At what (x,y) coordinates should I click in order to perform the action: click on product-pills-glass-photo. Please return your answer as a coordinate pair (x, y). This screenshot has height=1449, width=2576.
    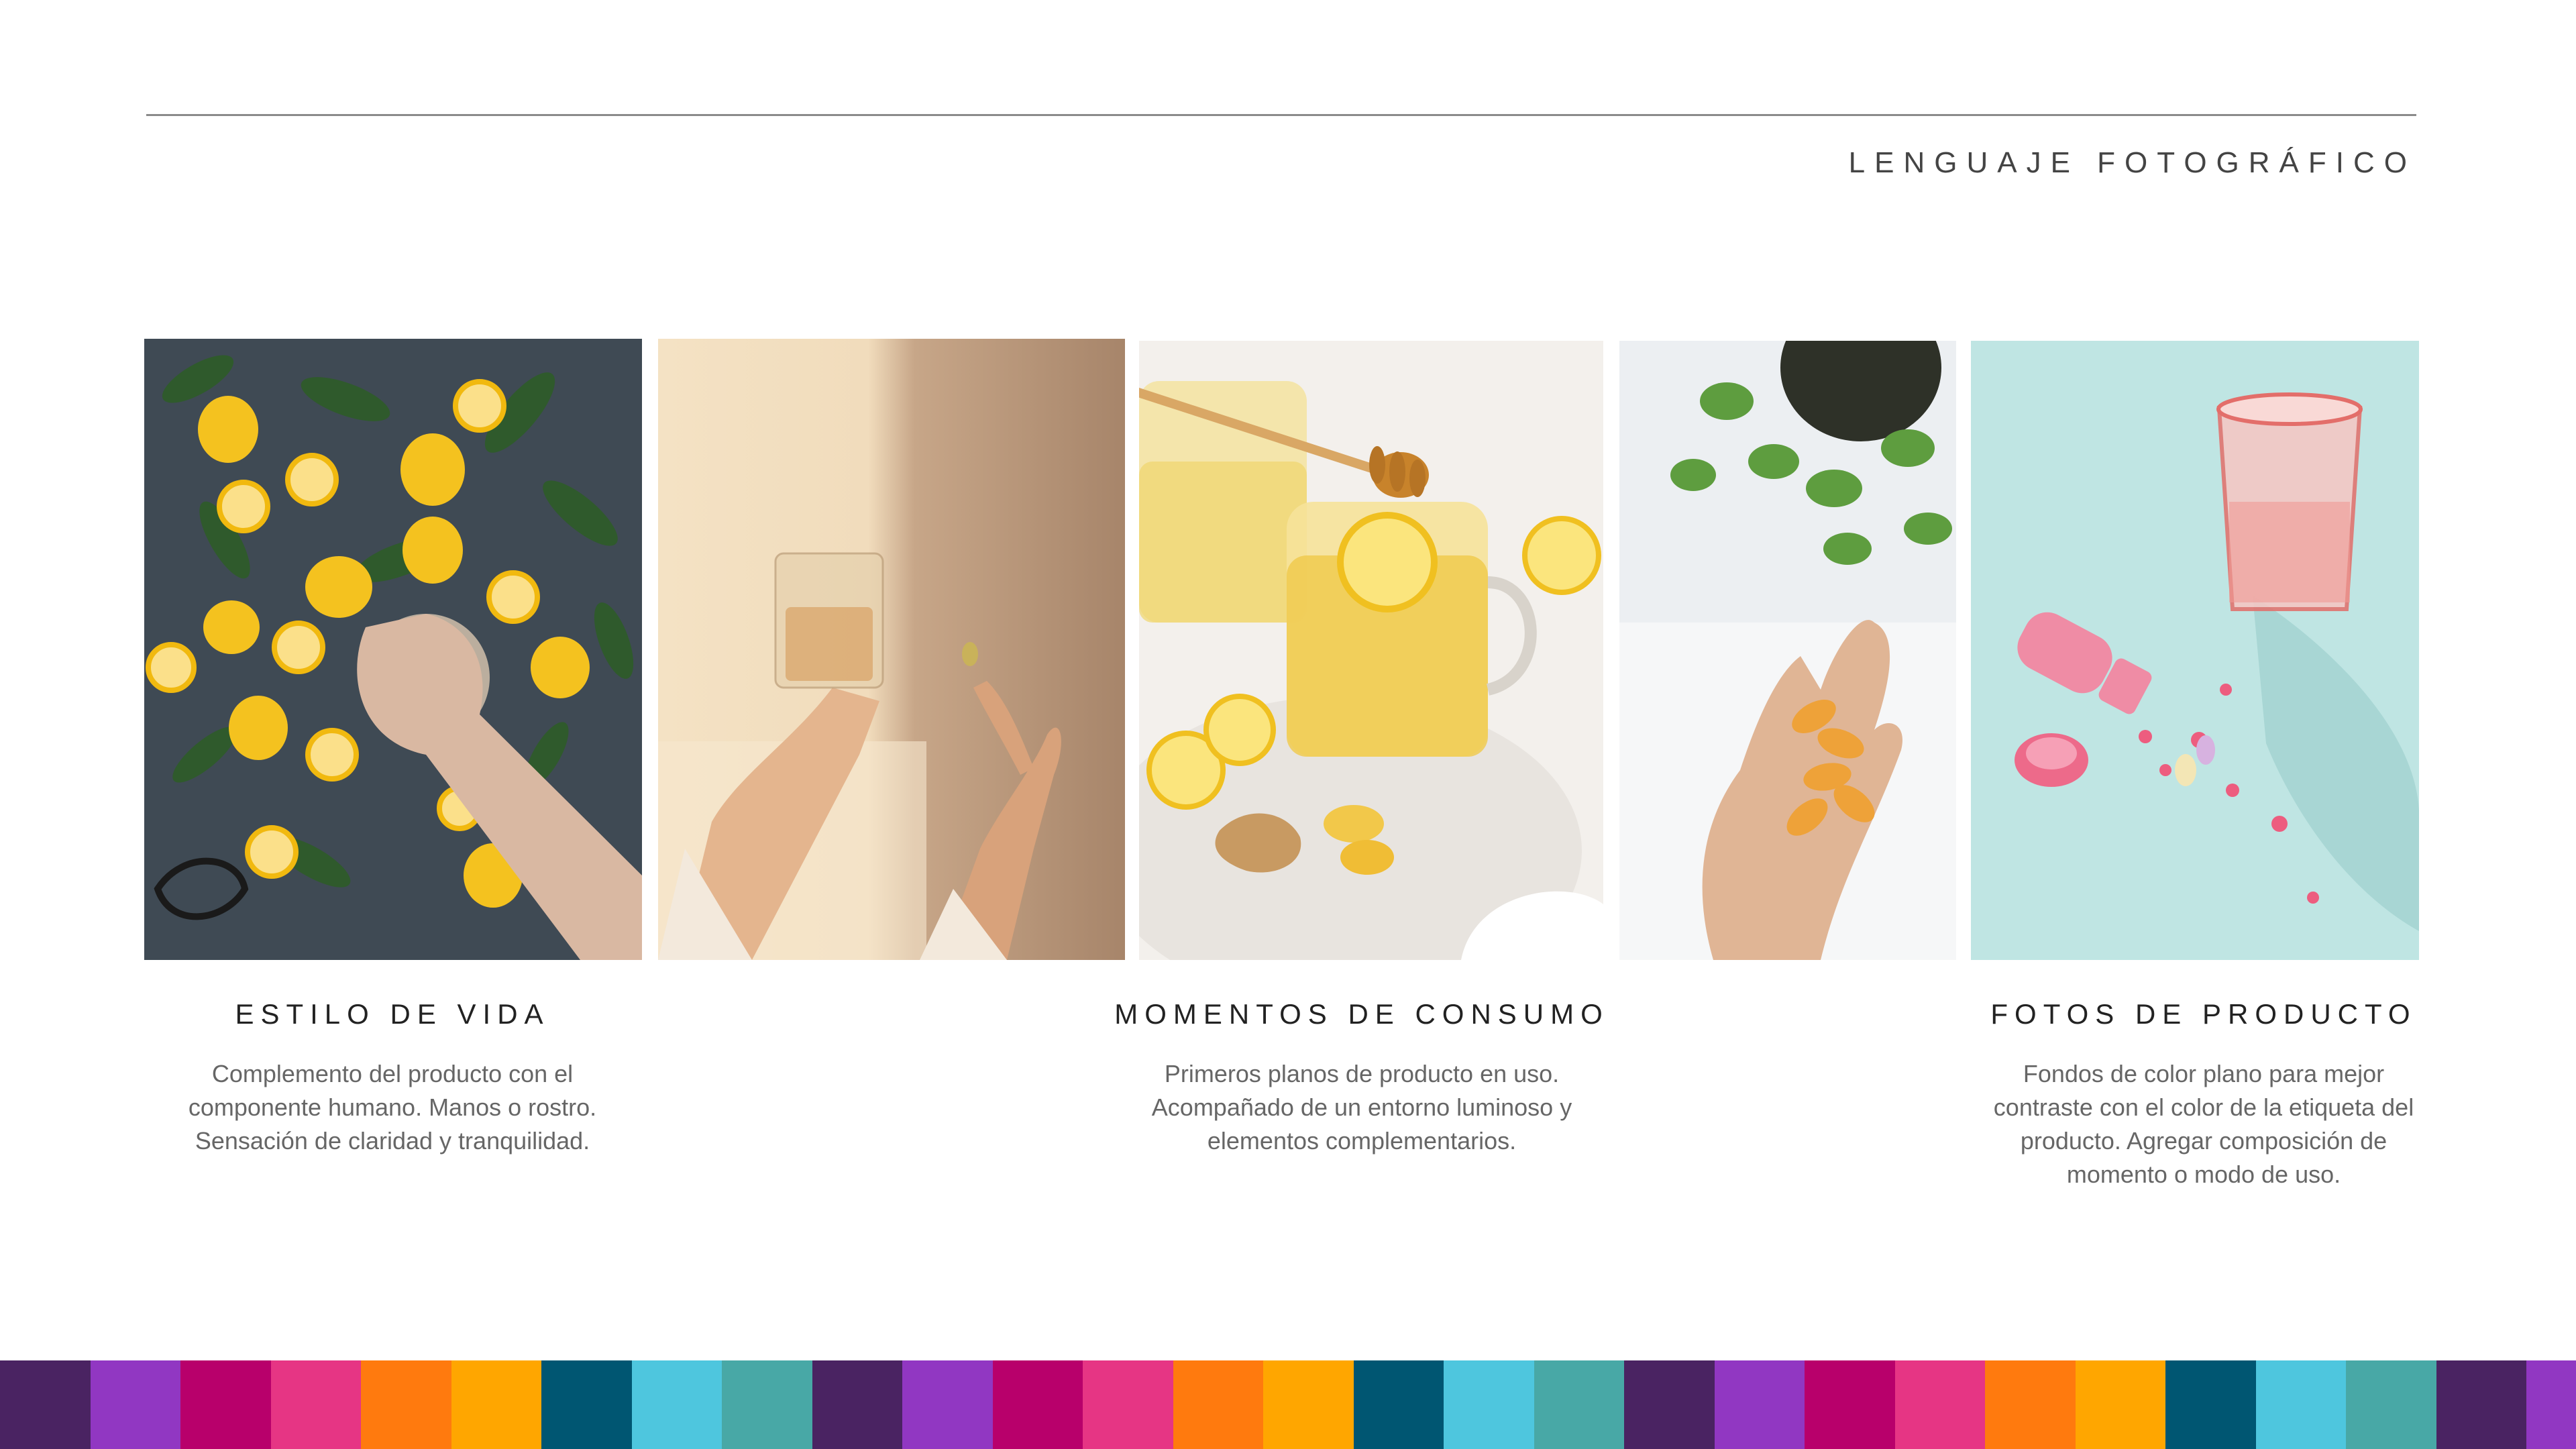
    Looking at the image, I should click on (2195, 650).